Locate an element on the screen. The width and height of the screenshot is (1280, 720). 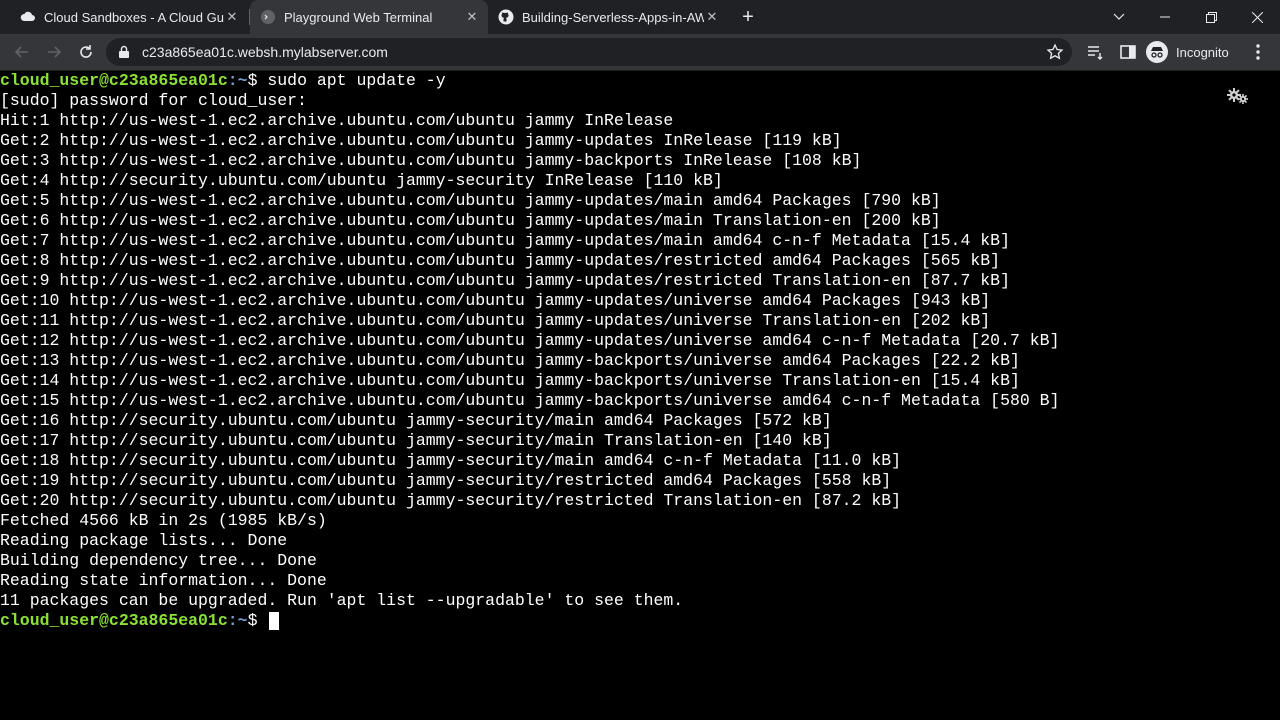
tab-search-icon is located at coordinates (1119, 17).